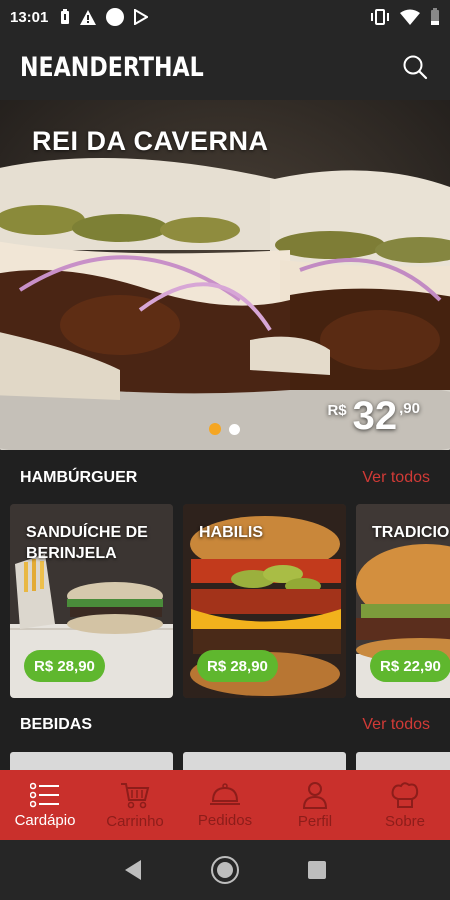 This screenshot has width=450, height=900. Describe the element at coordinates (225, 478) in the screenshot. I see `section-header-burgers: HAMBÚRGUER Ver todos` at that location.